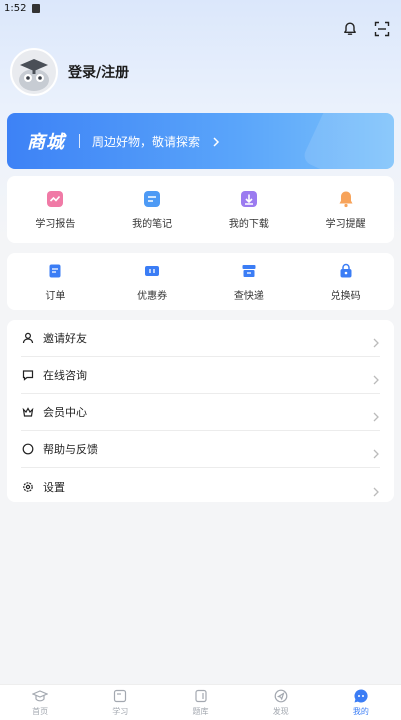 The height and width of the screenshot is (720, 401). Describe the element at coordinates (346, 271) in the screenshot. I see `redeem-icon` at that location.